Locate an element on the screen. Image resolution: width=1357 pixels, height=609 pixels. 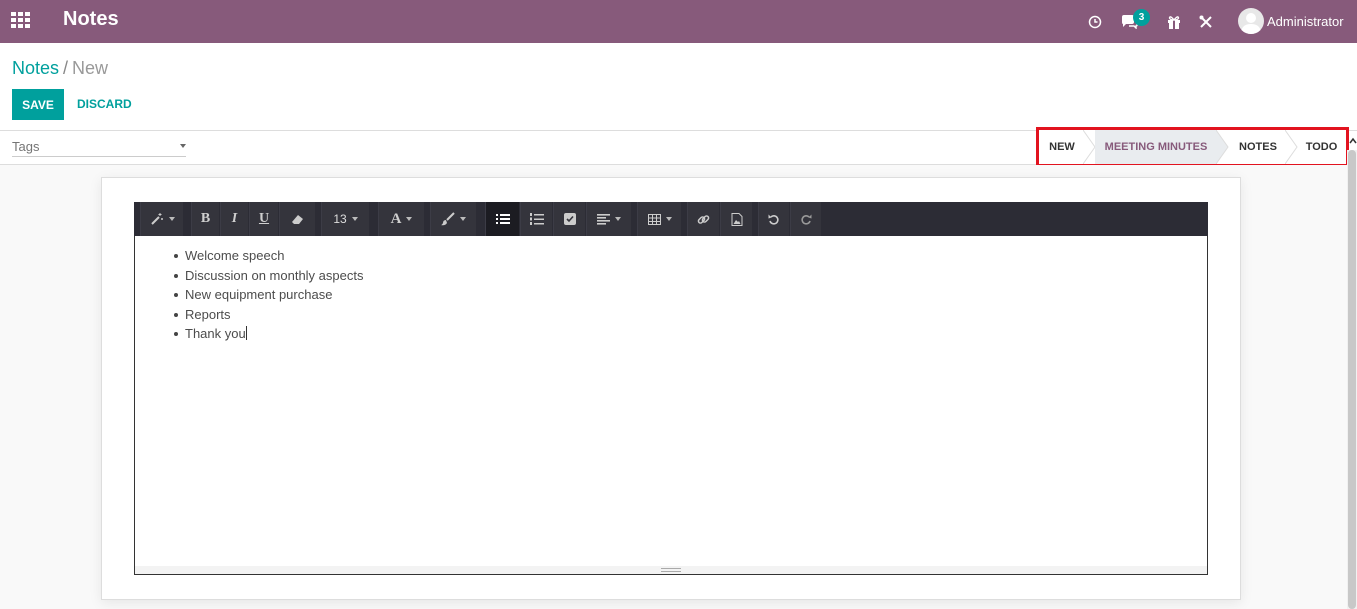
editor-toolbar: B I U 13 A is located at coordinates (671, 219).